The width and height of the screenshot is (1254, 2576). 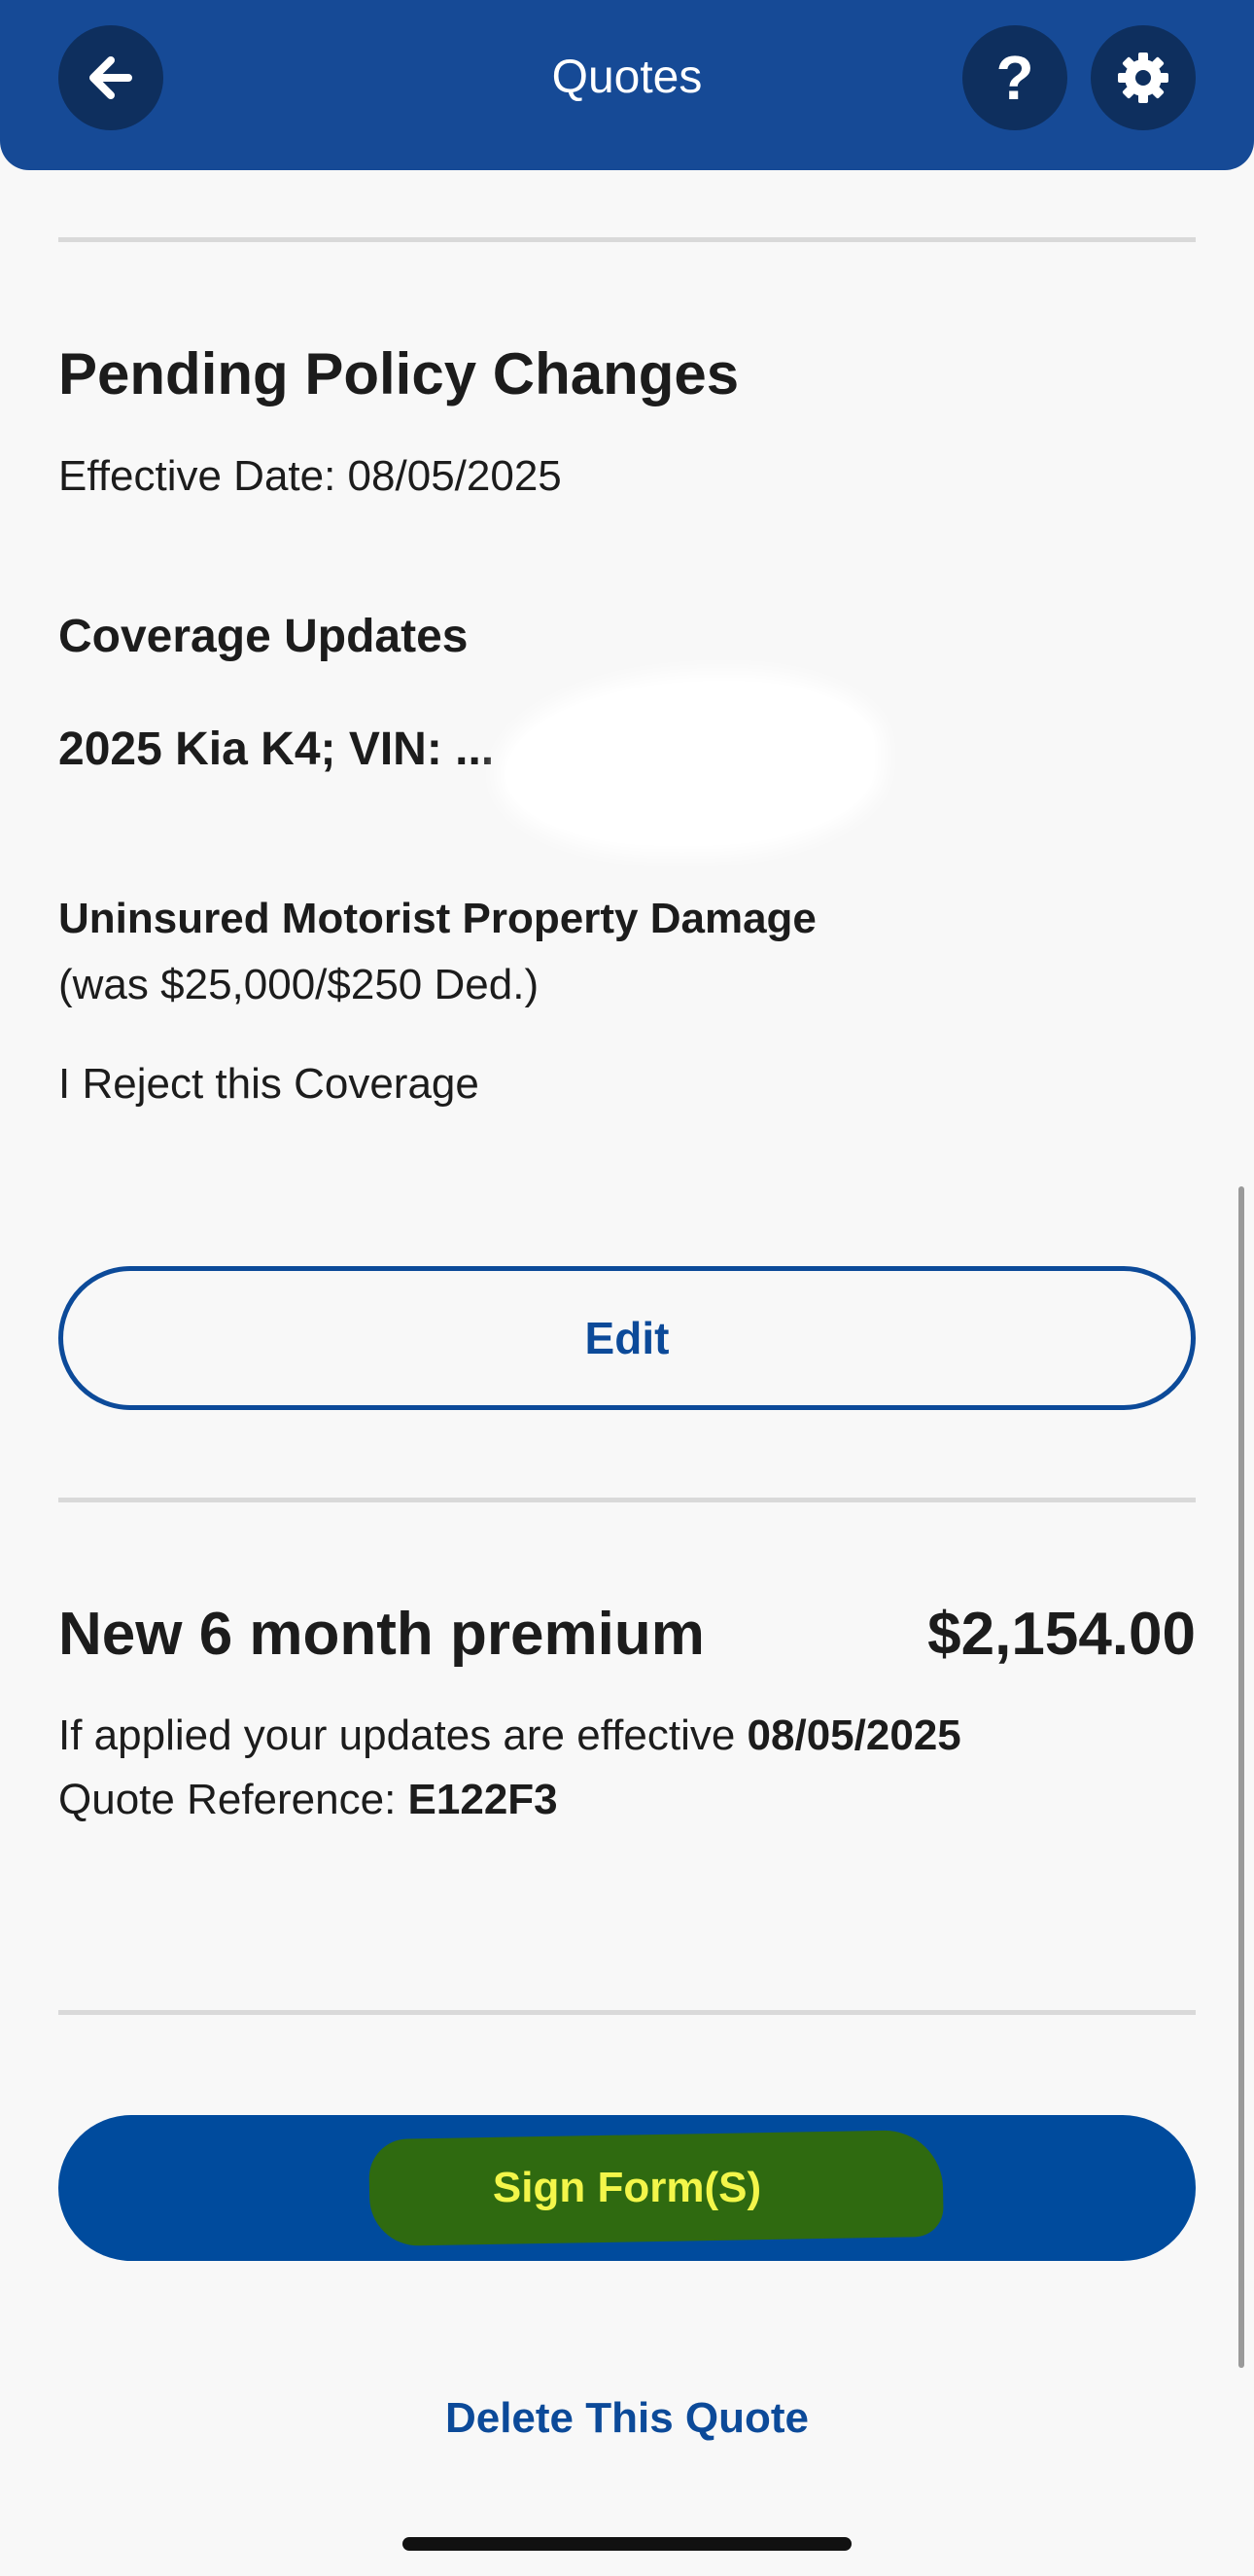 What do you see at coordinates (627, 2419) in the screenshot?
I see `delete-quote-link: Delete This Quote` at bounding box center [627, 2419].